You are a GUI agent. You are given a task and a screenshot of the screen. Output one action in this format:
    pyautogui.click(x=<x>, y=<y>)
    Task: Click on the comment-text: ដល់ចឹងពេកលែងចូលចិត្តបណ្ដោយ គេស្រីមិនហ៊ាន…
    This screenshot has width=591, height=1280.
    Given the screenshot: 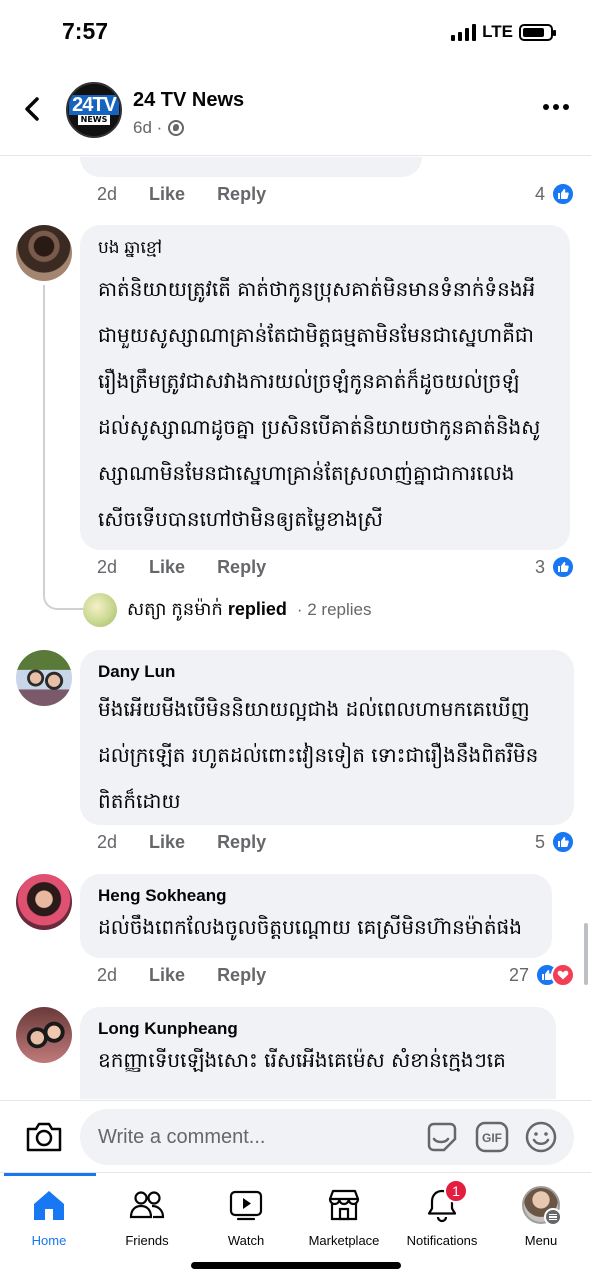 What is the action you would take?
    pyautogui.click(x=316, y=927)
    